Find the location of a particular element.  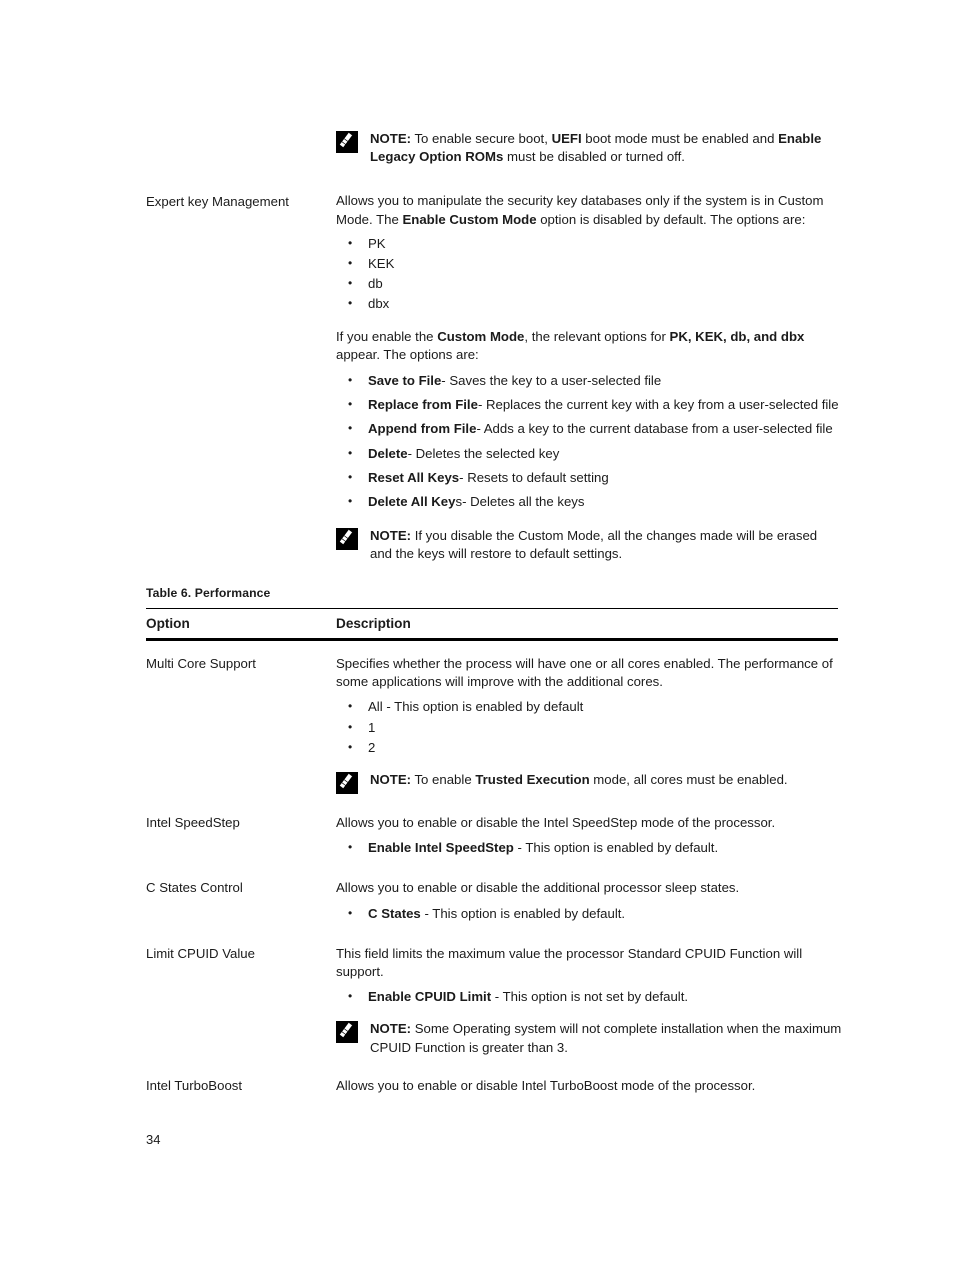

list-item: Delete All Keys- Deletes all the keys is located at coordinates (588, 501).